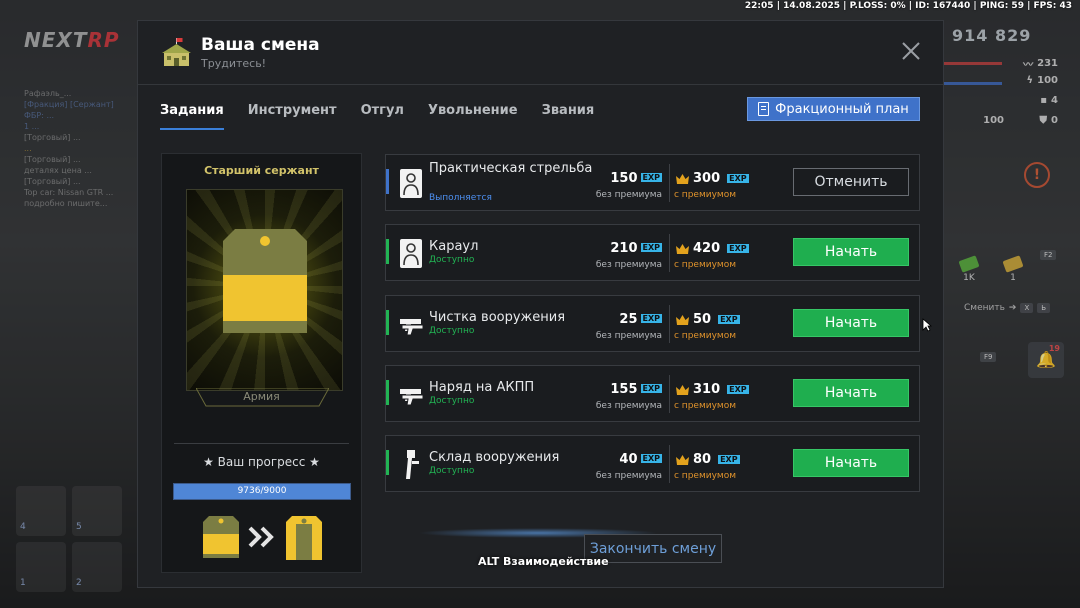 The image size is (1080, 608). I want to click on inventory-slot: 5, so click(97, 511).